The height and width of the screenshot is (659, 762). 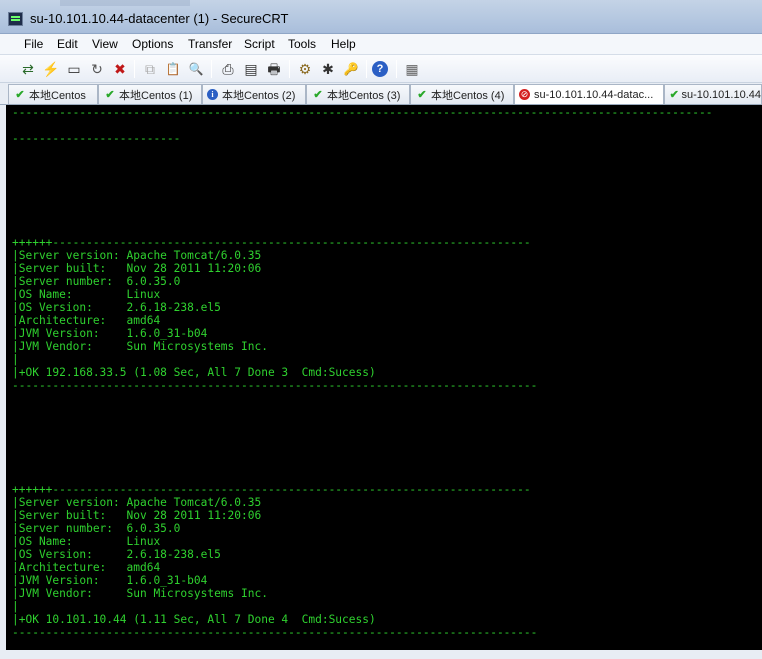 I want to click on tab-label: 本地Centos (3), so click(x=364, y=95).